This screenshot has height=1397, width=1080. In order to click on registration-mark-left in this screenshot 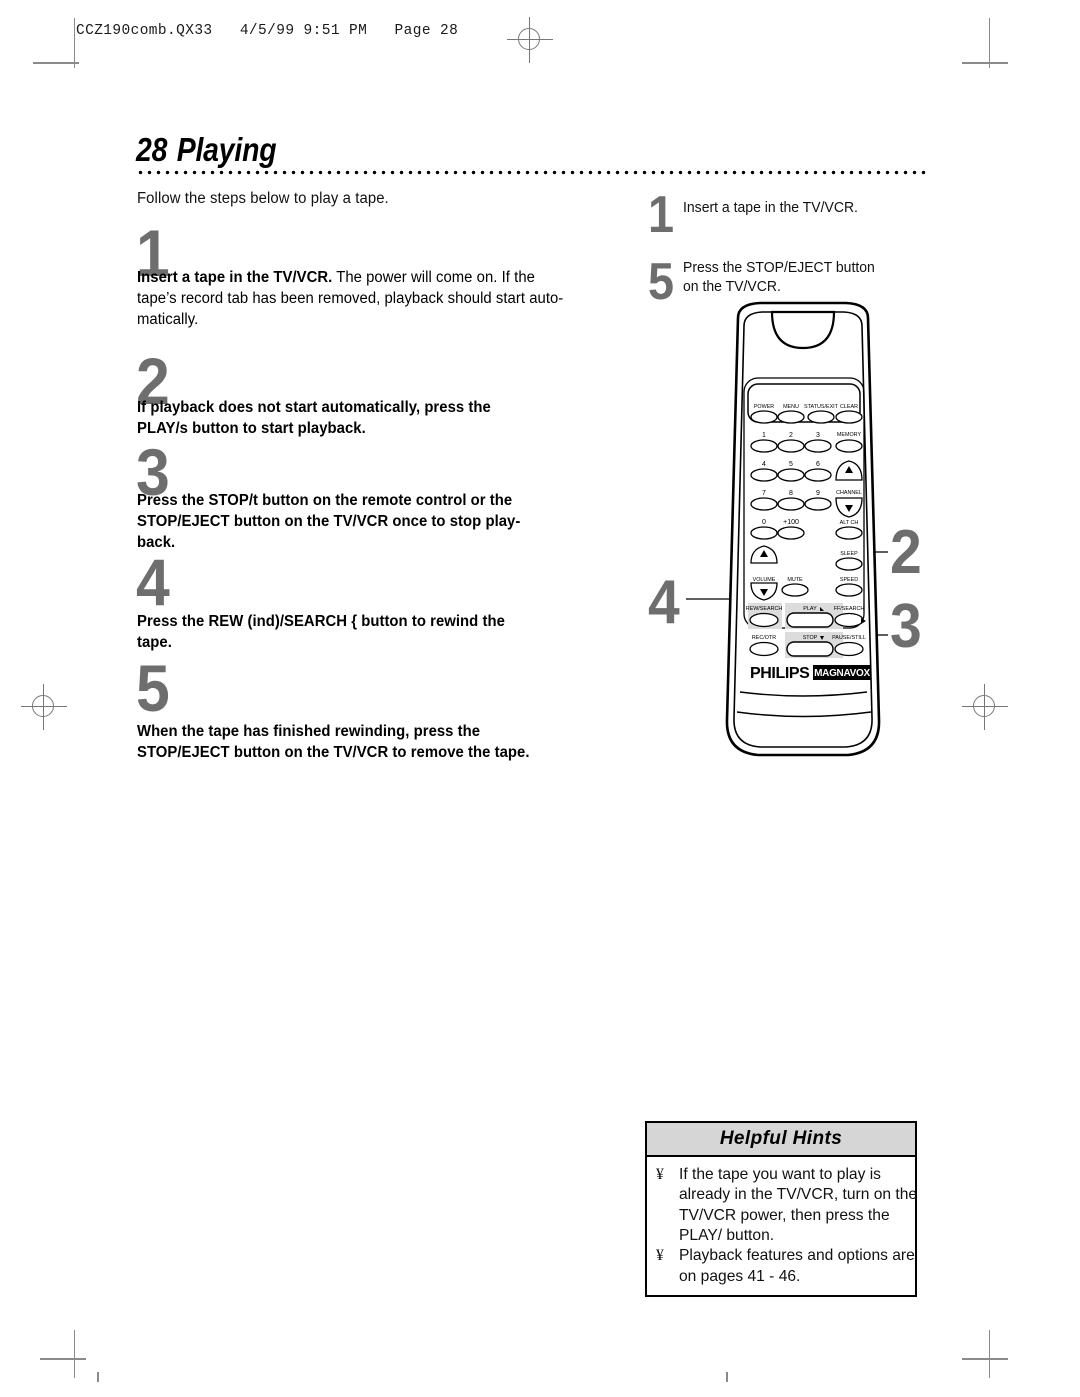, I will do `click(44, 707)`.